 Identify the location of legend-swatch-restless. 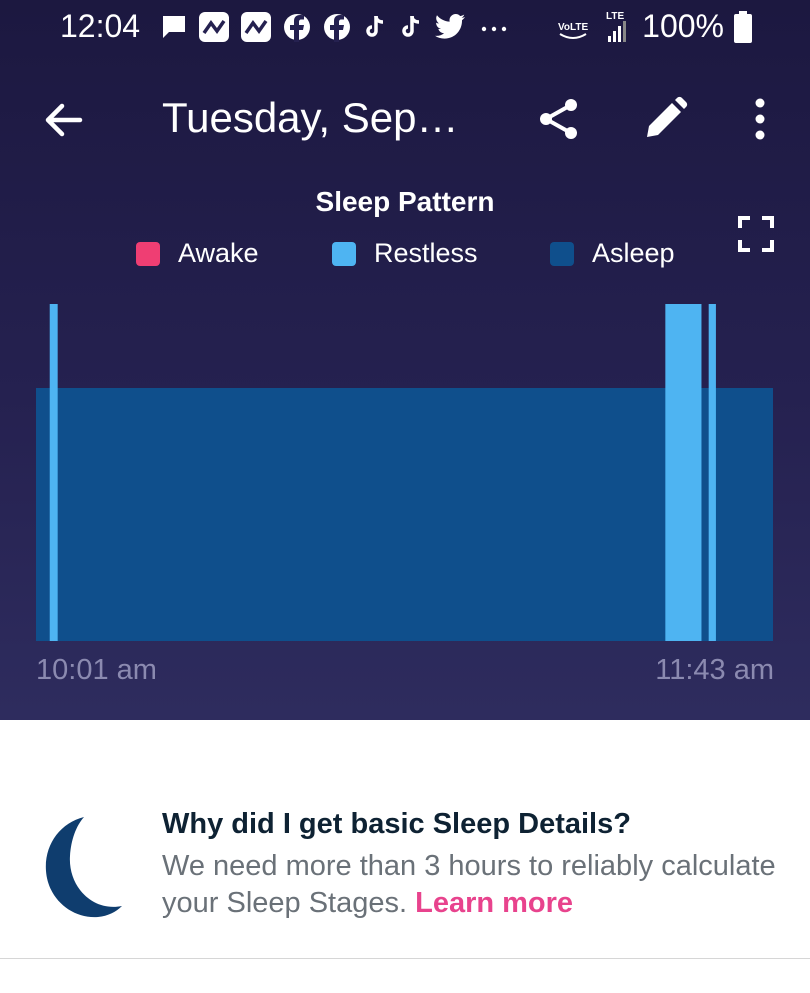
(344, 253).